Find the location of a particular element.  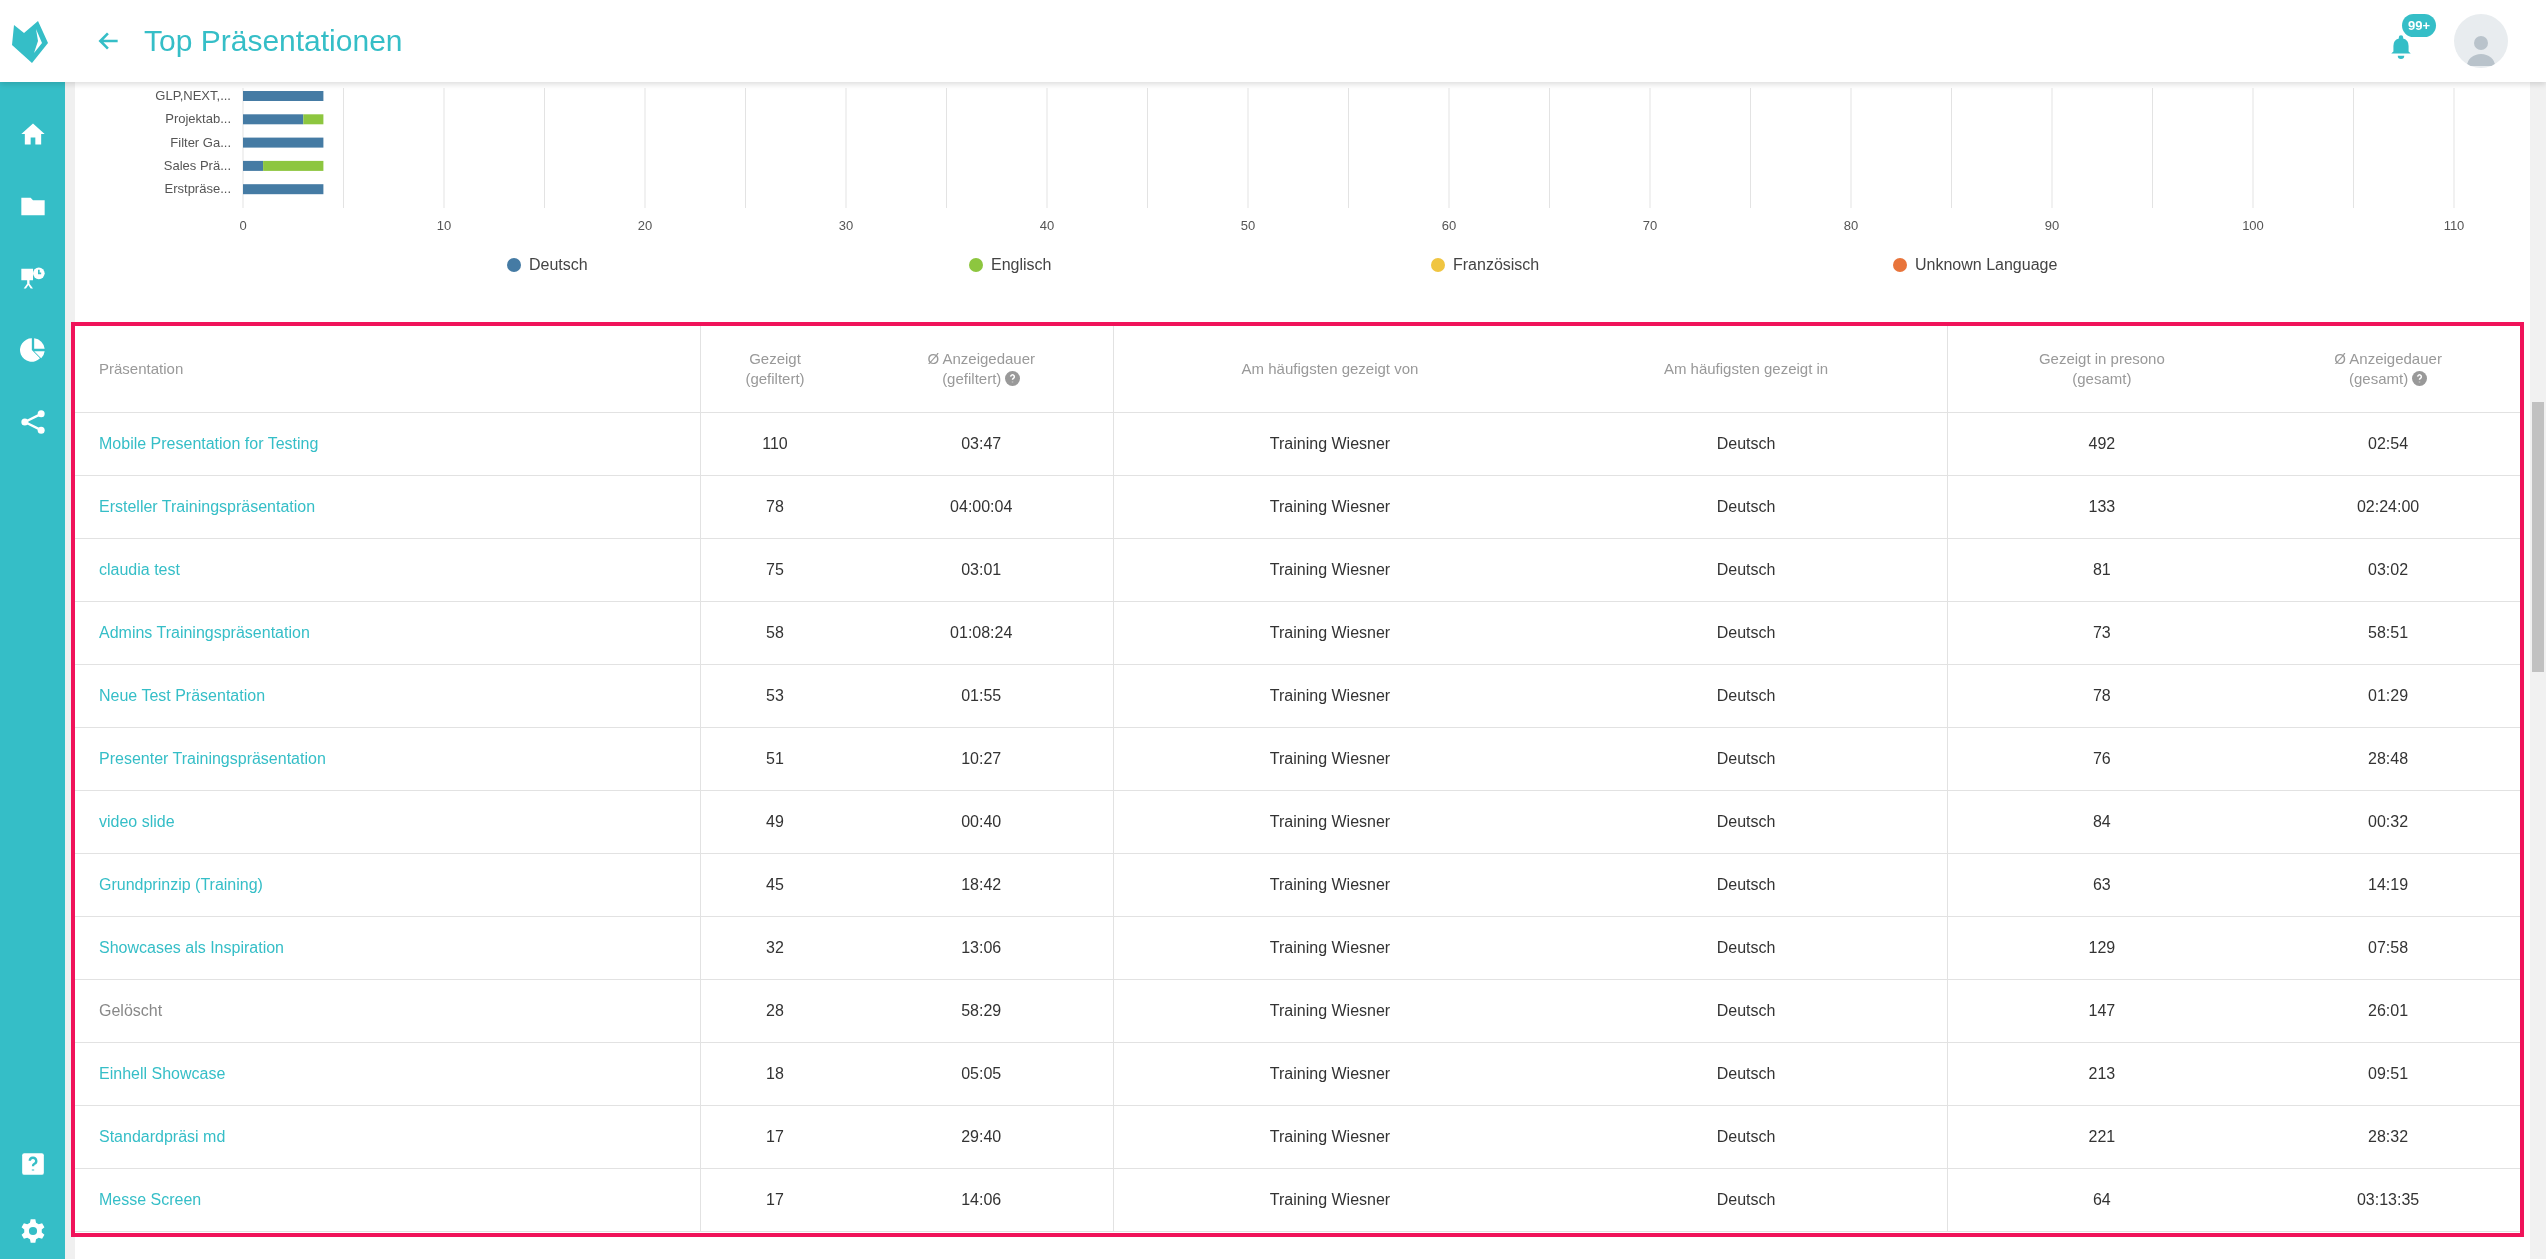

table-cell: 14:19 is located at coordinates (2388, 885).